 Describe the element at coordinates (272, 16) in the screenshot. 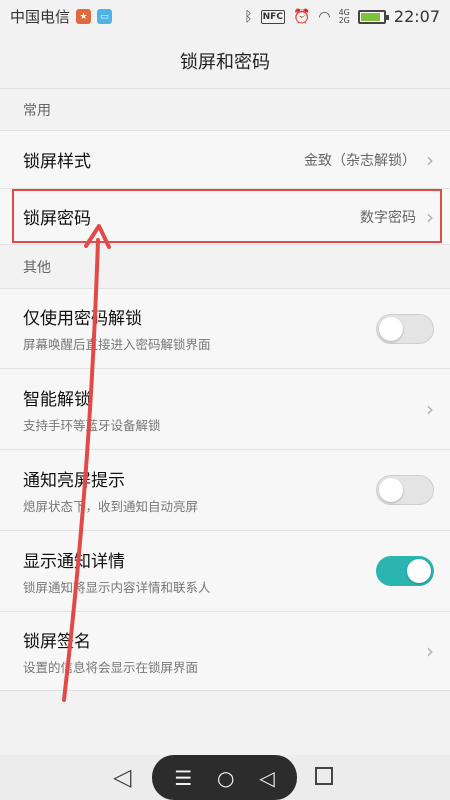

I see `nfc-icon: NFC` at that location.